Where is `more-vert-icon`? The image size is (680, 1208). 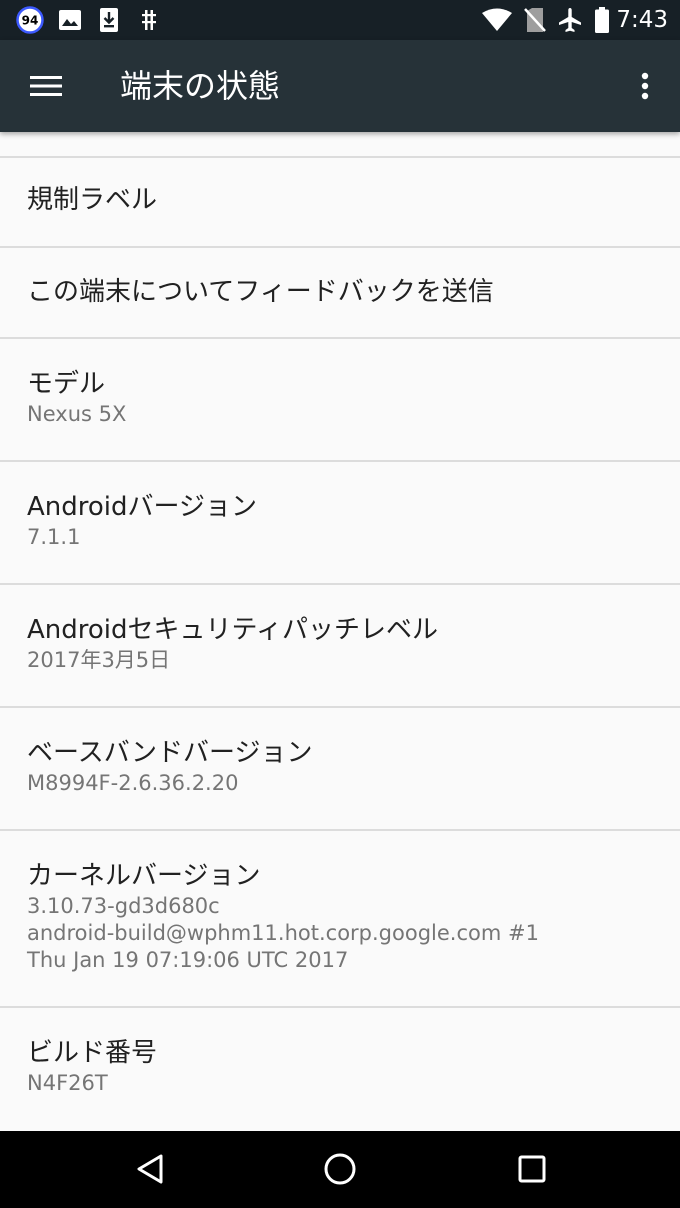 more-vert-icon is located at coordinates (645, 86).